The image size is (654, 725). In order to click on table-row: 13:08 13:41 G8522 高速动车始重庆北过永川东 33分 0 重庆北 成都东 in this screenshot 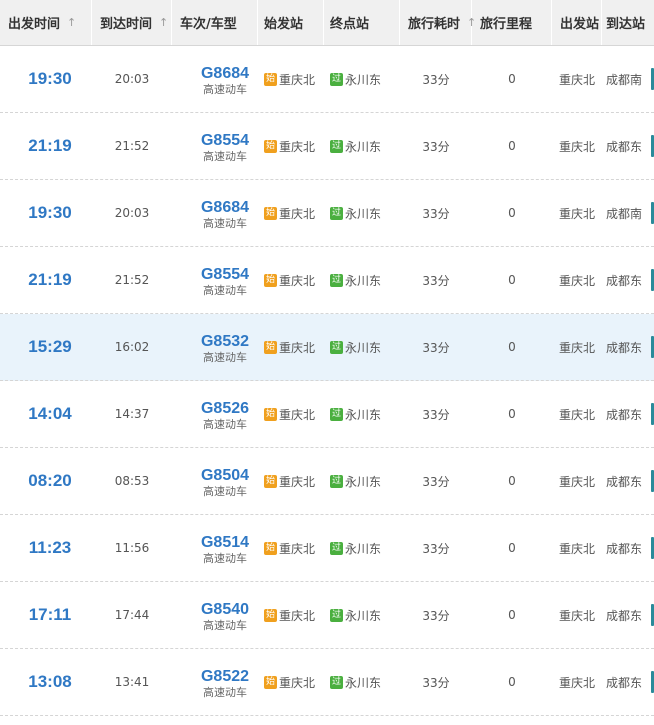, I will do `click(327, 682)`.